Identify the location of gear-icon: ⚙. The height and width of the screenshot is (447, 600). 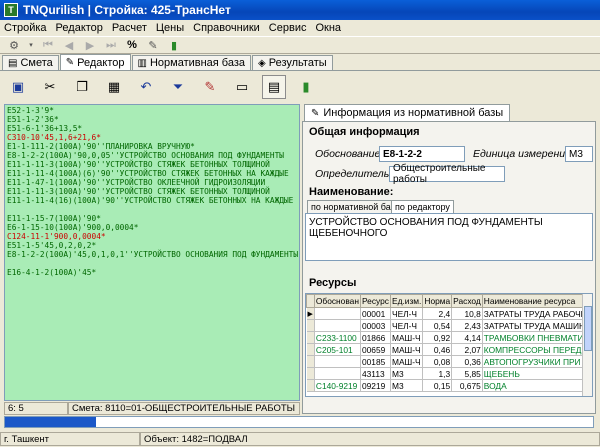
(14, 45).